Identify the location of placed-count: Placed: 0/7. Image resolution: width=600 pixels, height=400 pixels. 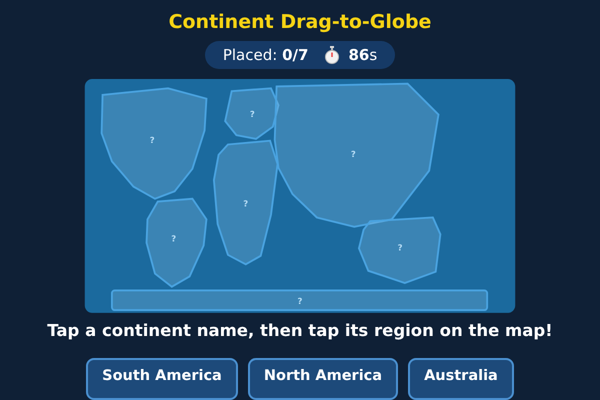
(265, 55).